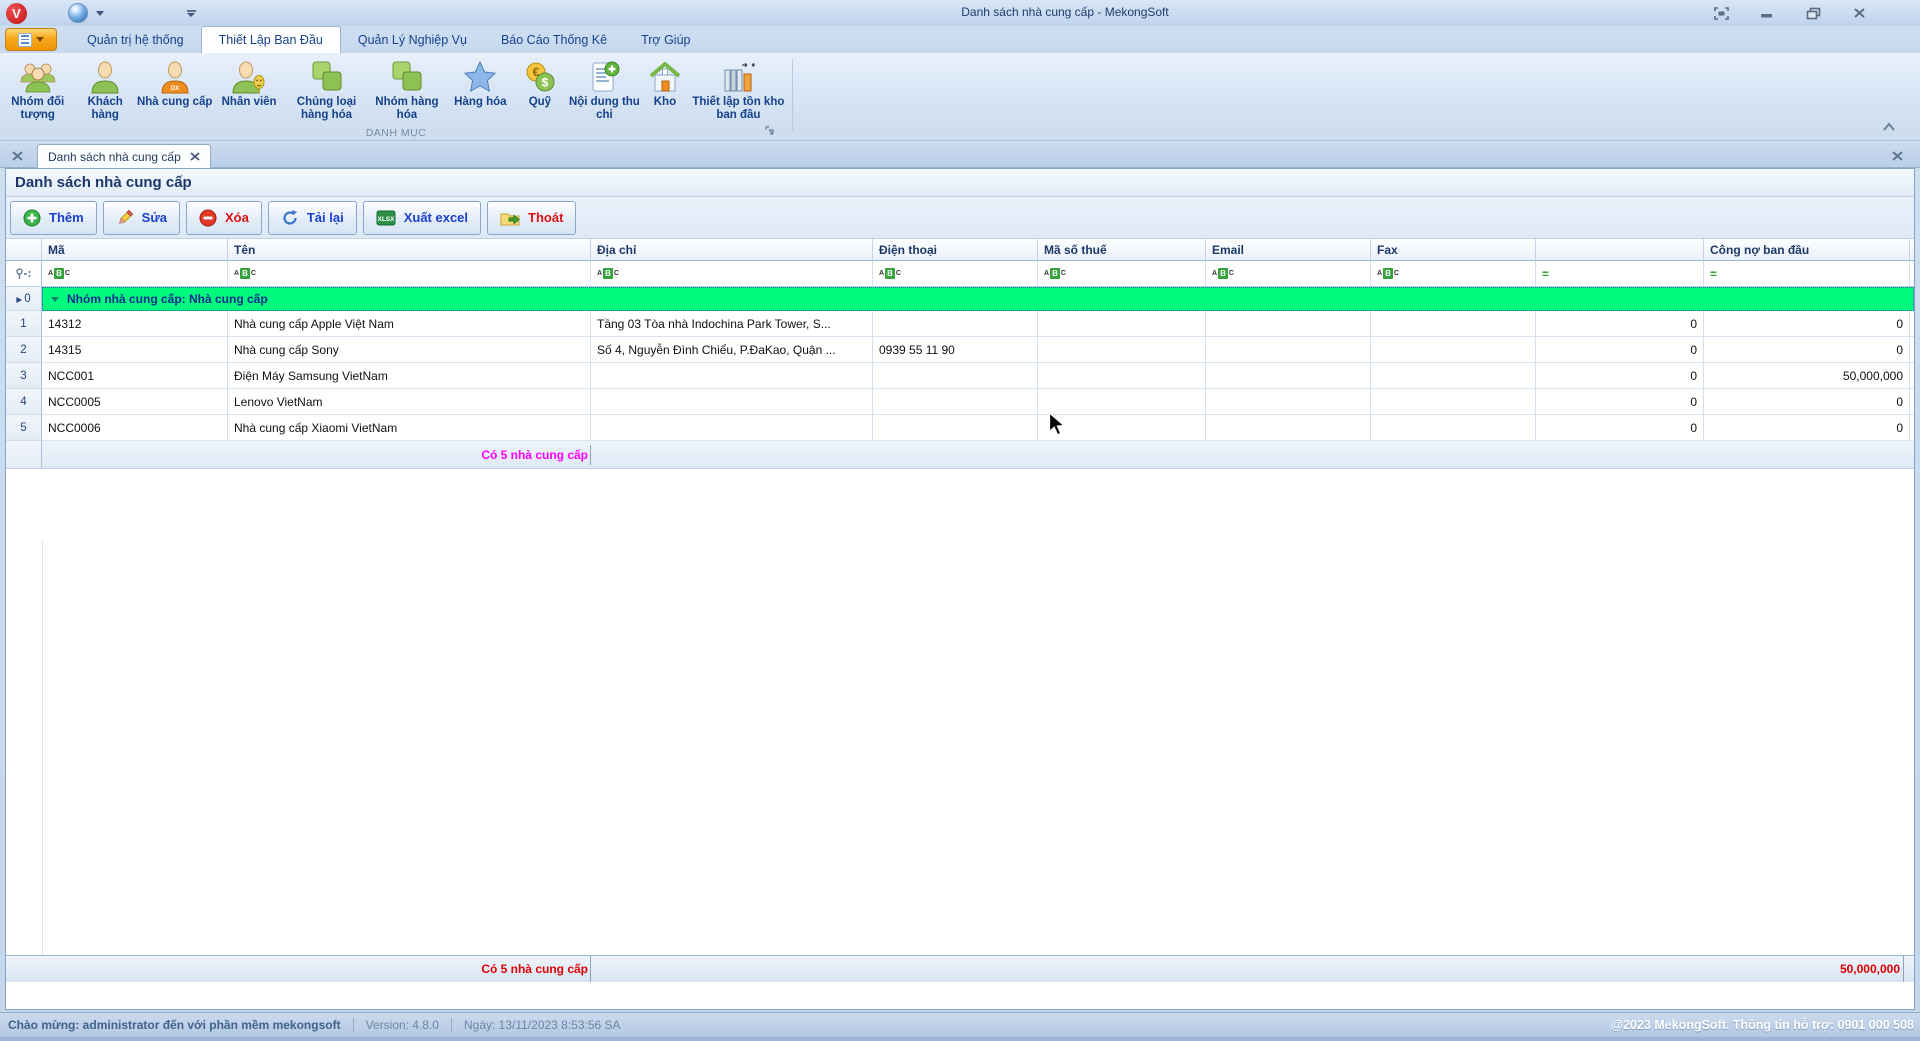  Describe the element at coordinates (135, 39) in the screenshot. I see `ribbon-tab-quan-tri-he-thong: Quản trị hệ thống` at that location.